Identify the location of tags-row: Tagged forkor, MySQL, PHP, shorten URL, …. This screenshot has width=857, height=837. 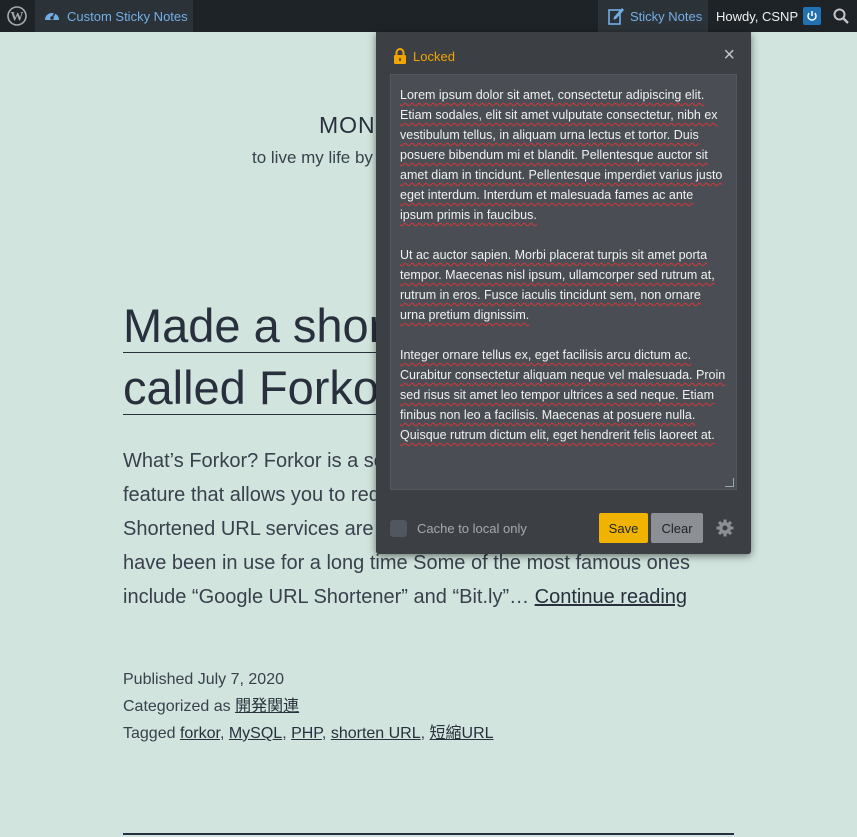
(308, 733).